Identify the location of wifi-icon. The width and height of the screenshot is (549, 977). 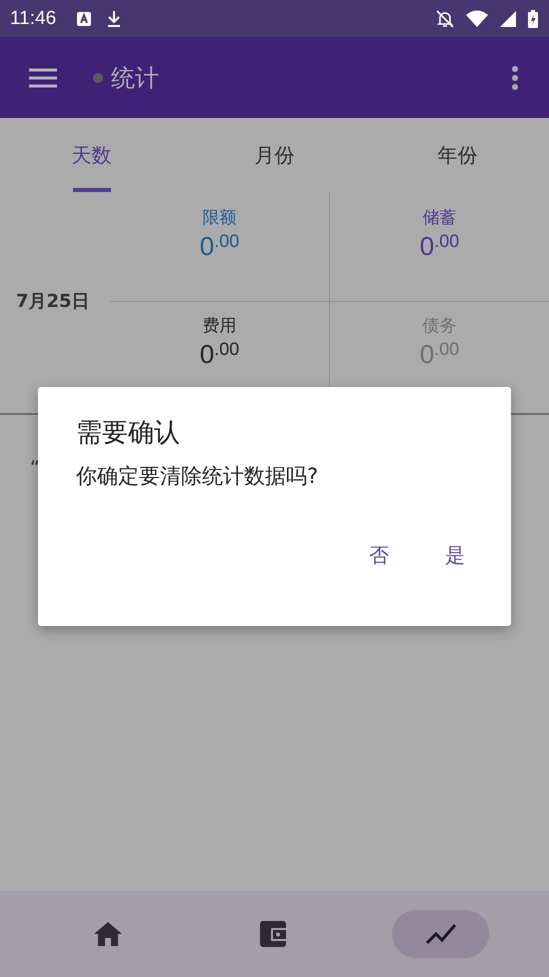
(477, 19).